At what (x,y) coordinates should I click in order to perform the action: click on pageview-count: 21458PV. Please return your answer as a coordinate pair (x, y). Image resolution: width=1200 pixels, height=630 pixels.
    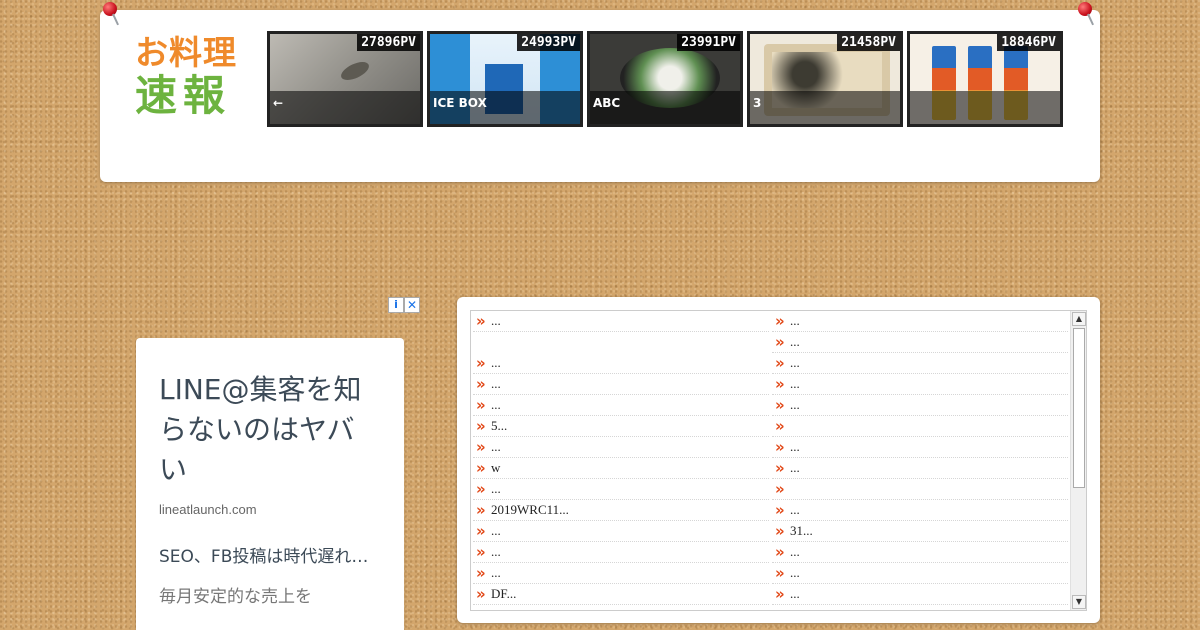
    Looking at the image, I should click on (868, 42).